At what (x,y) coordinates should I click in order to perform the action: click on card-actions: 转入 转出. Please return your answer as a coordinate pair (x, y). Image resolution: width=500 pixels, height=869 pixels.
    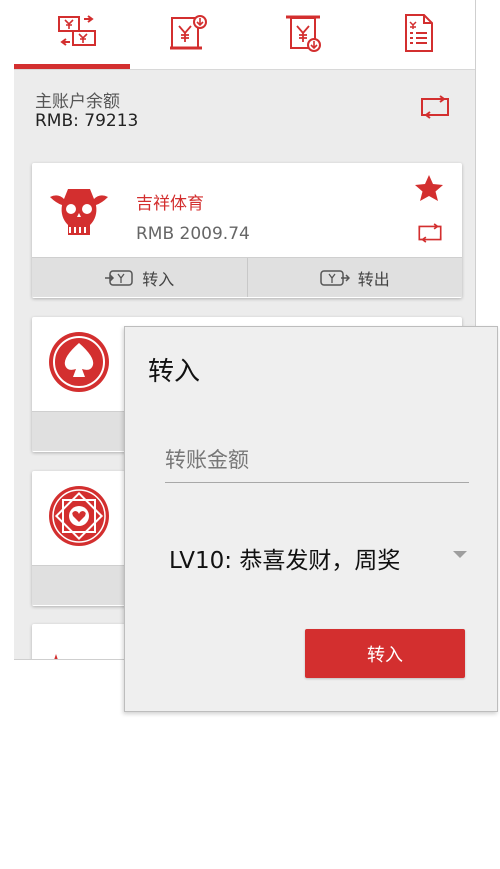
    Looking at the image, I should click on (247, 277).